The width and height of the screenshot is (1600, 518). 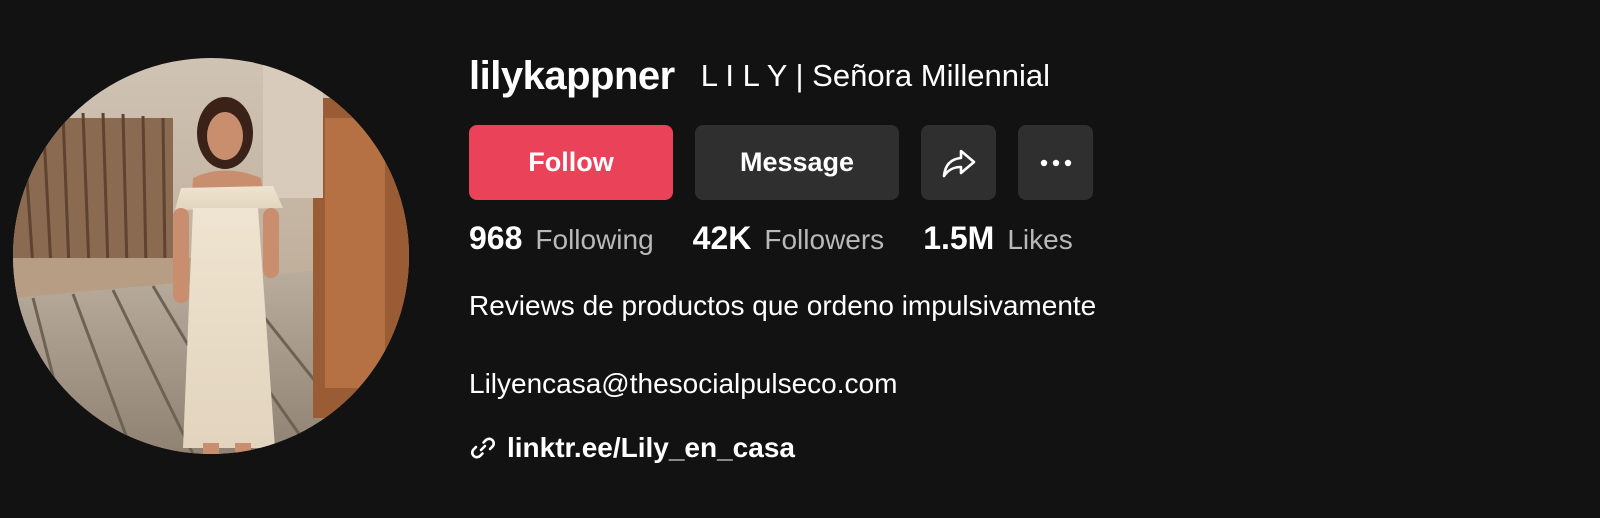 I want to click on nickname: L I L Y | Señora Millennial, so click(x=875, y=75).